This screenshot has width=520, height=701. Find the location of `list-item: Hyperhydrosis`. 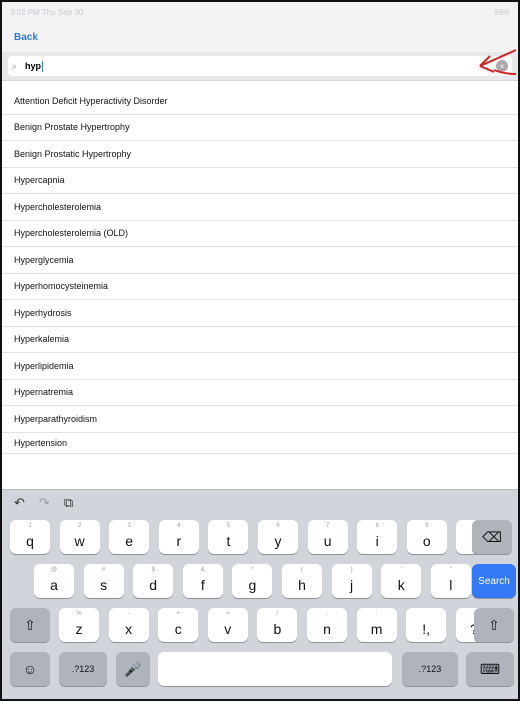

list-item: Hyperhydrosis is located at coordinates (260, 313).